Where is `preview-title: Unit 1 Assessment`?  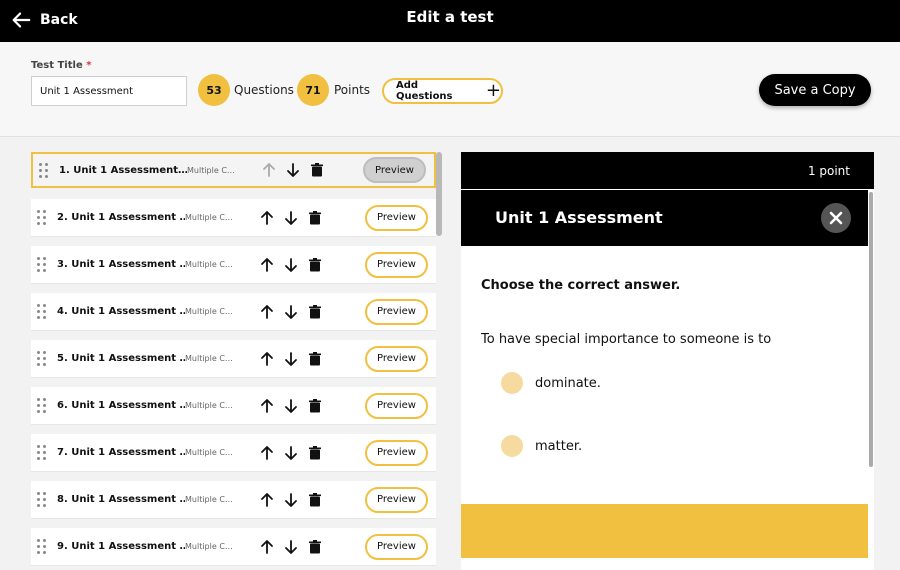 preview-title: Unit 1 Assessment is located at coordinates (579, 217).